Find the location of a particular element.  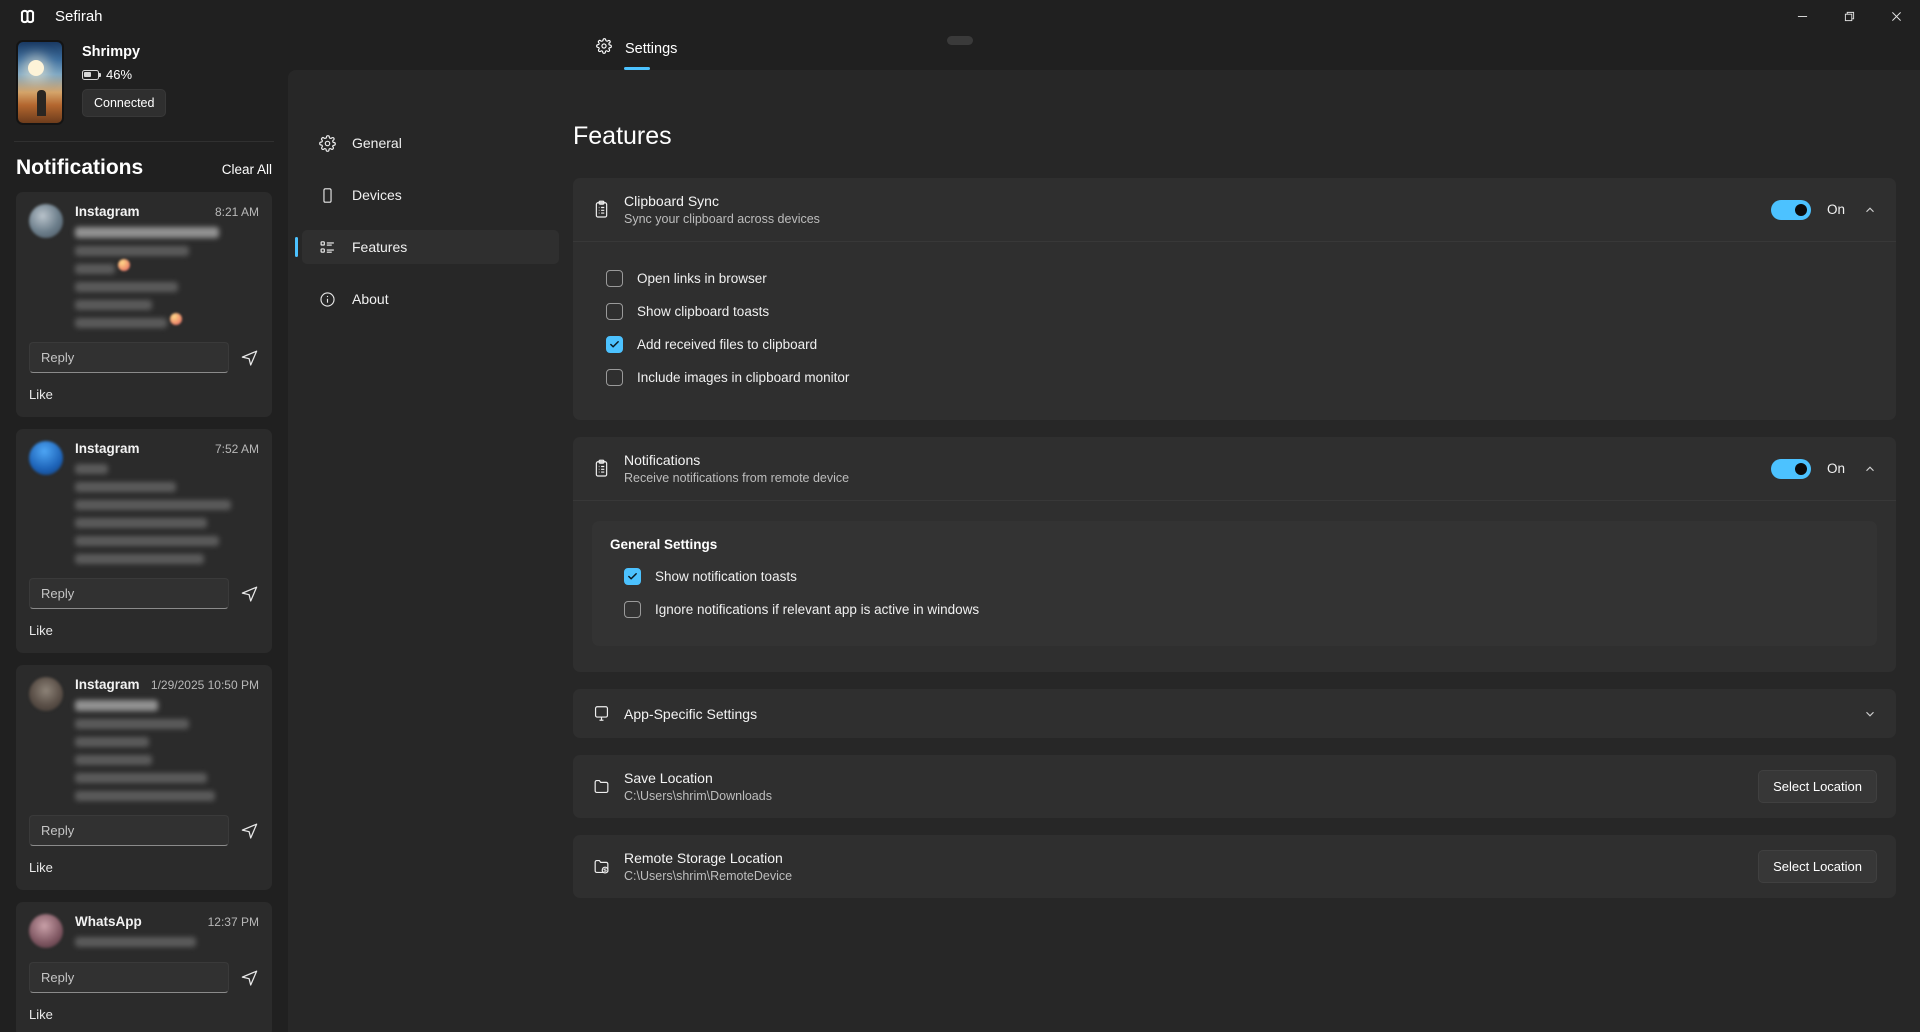

notification-card: Instagram 1/29/2025 10:50 PM Like is located at coordinates (144, 778).